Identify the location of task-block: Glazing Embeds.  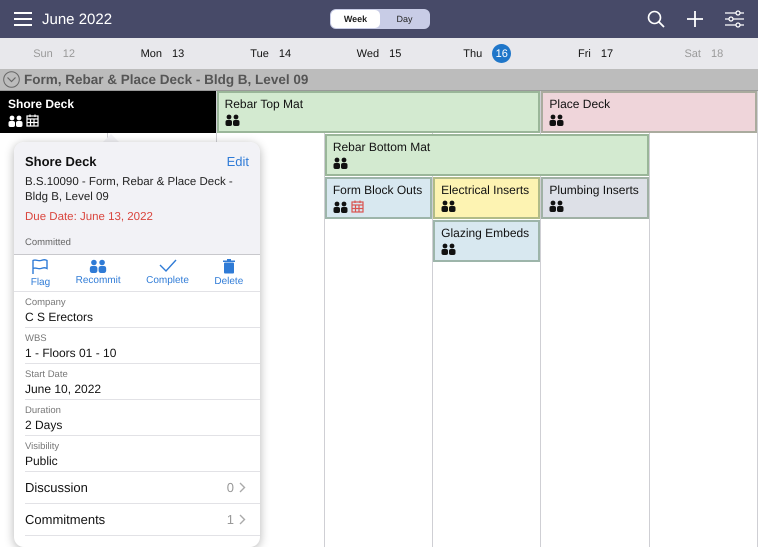
(486, 241).